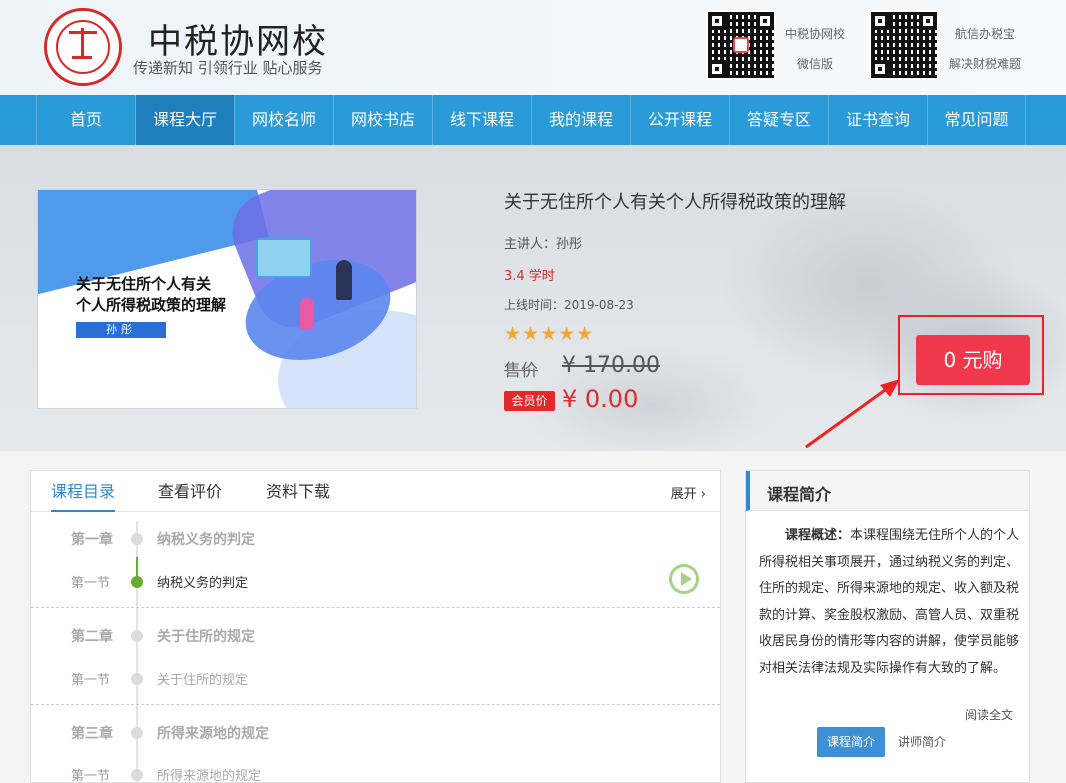 Image resolution: width=1066 pixels, height=783 pixels. I want to click on qr-caption-line1: 航信办税宝, so click(985, 34).